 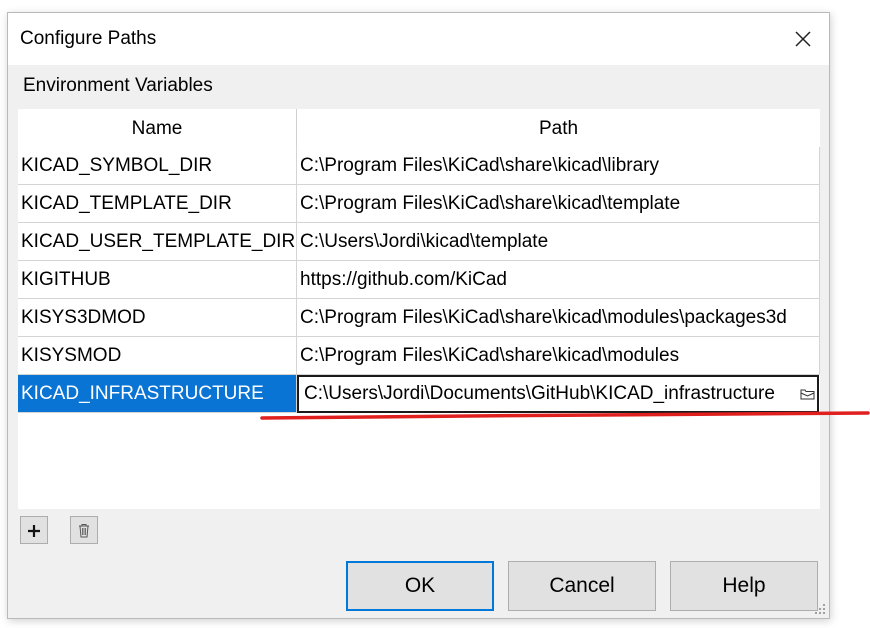 I want to click on add-variable-button, so click(x=34, y=530).